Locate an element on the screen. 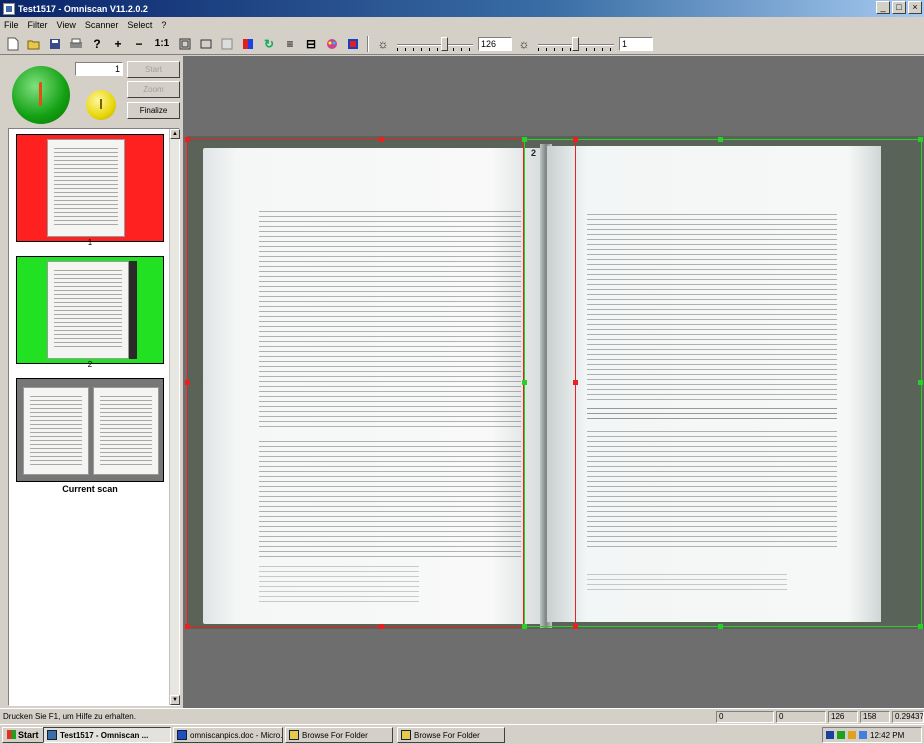 Image resolution: width=924 pixels, height=744 pixels. zoom-button: Zoom is located at coordinates (153, 89).